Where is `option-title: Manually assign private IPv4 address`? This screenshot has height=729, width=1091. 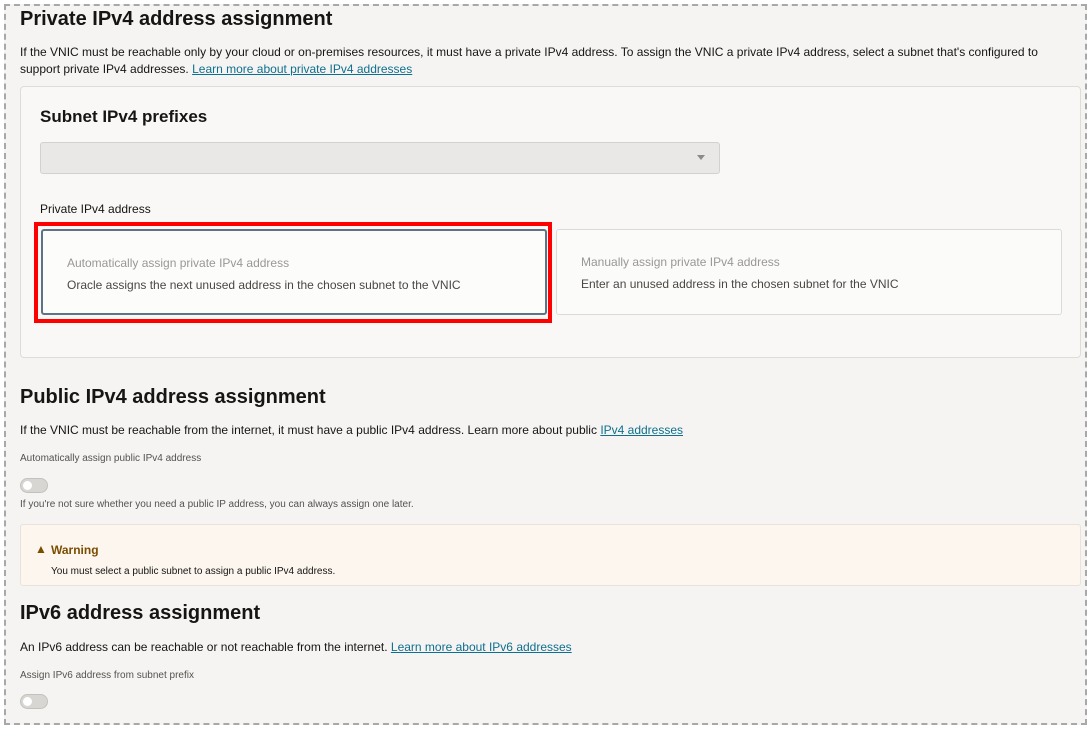 option-title: Manually assign private IPv4 address is located at coordinates (680, 262).